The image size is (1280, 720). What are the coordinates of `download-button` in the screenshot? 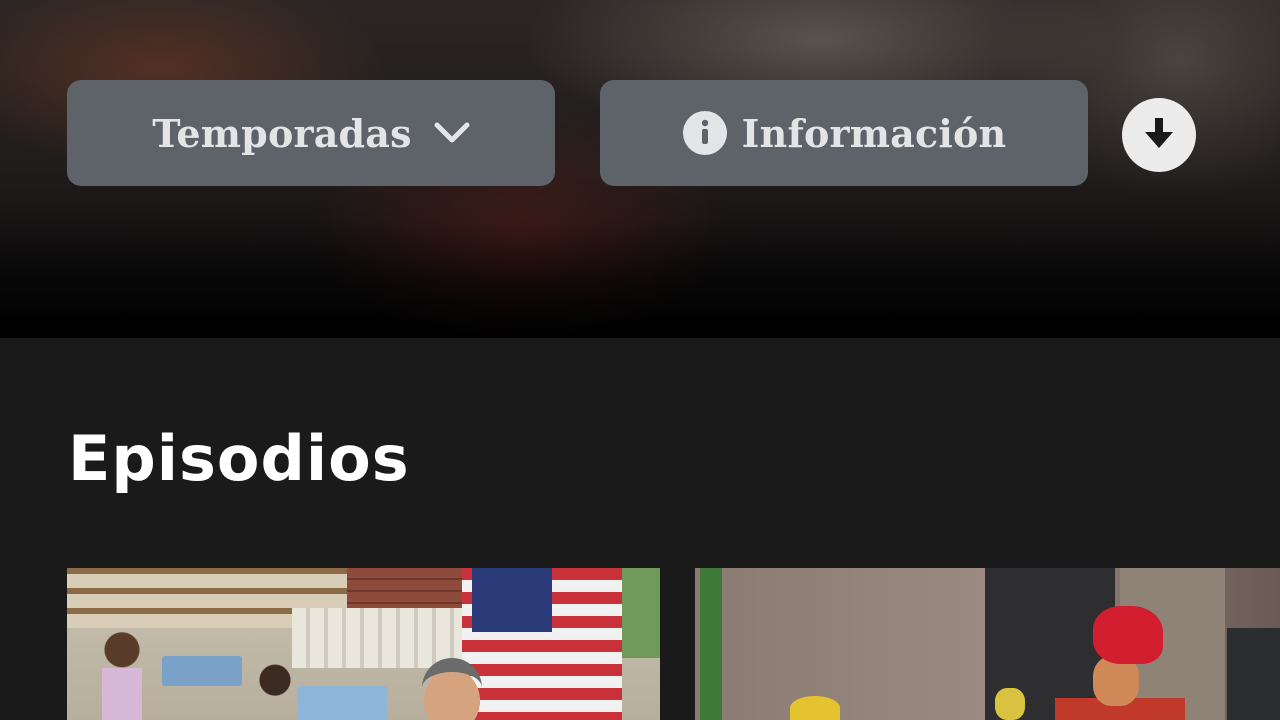 It's located at (1159, 135).